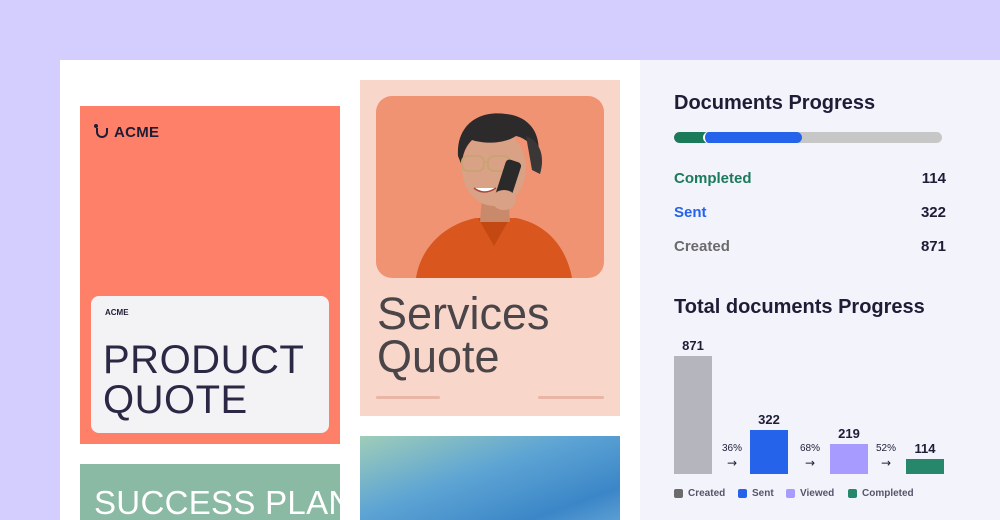  Describe the element at coordinates (809, 448) in the screenshot. I see `conversion-rate-2: 68%` at that location.